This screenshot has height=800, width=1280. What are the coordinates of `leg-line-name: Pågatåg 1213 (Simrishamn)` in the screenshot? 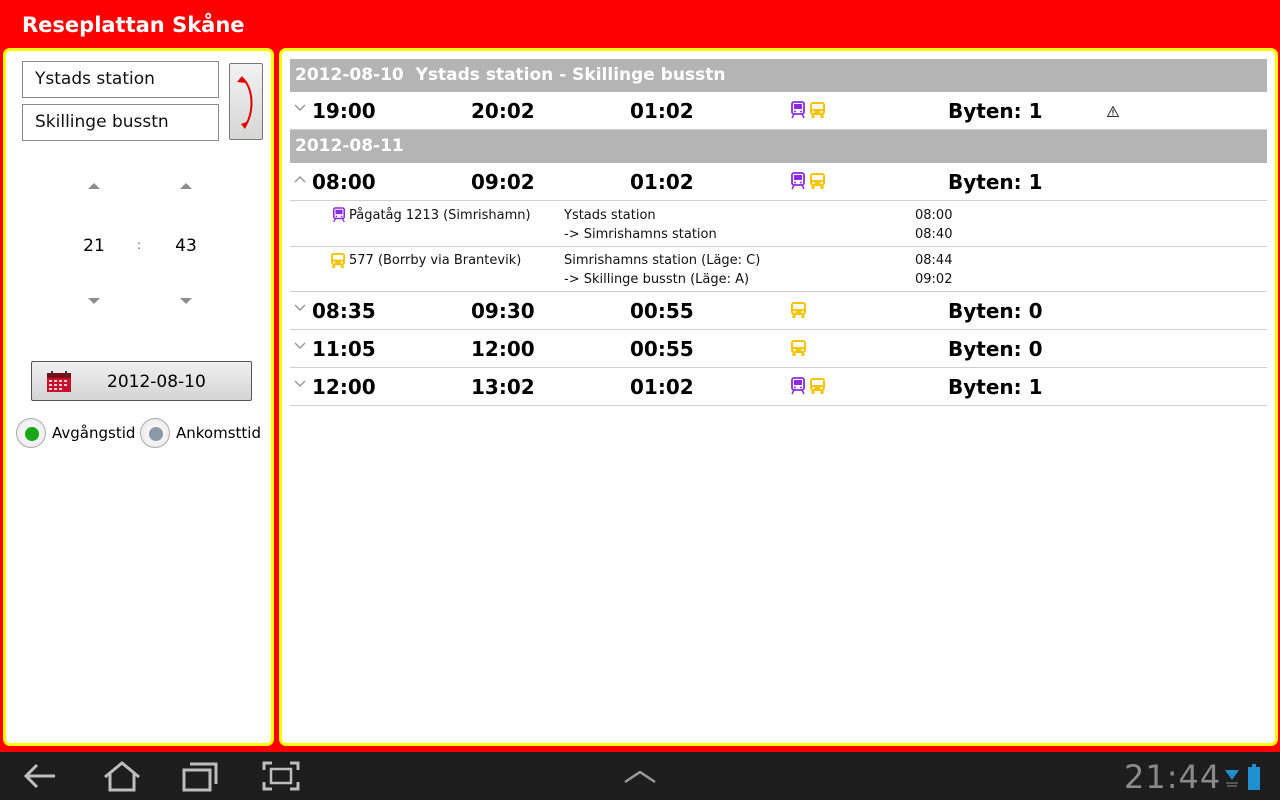 It's located at (440, 215).